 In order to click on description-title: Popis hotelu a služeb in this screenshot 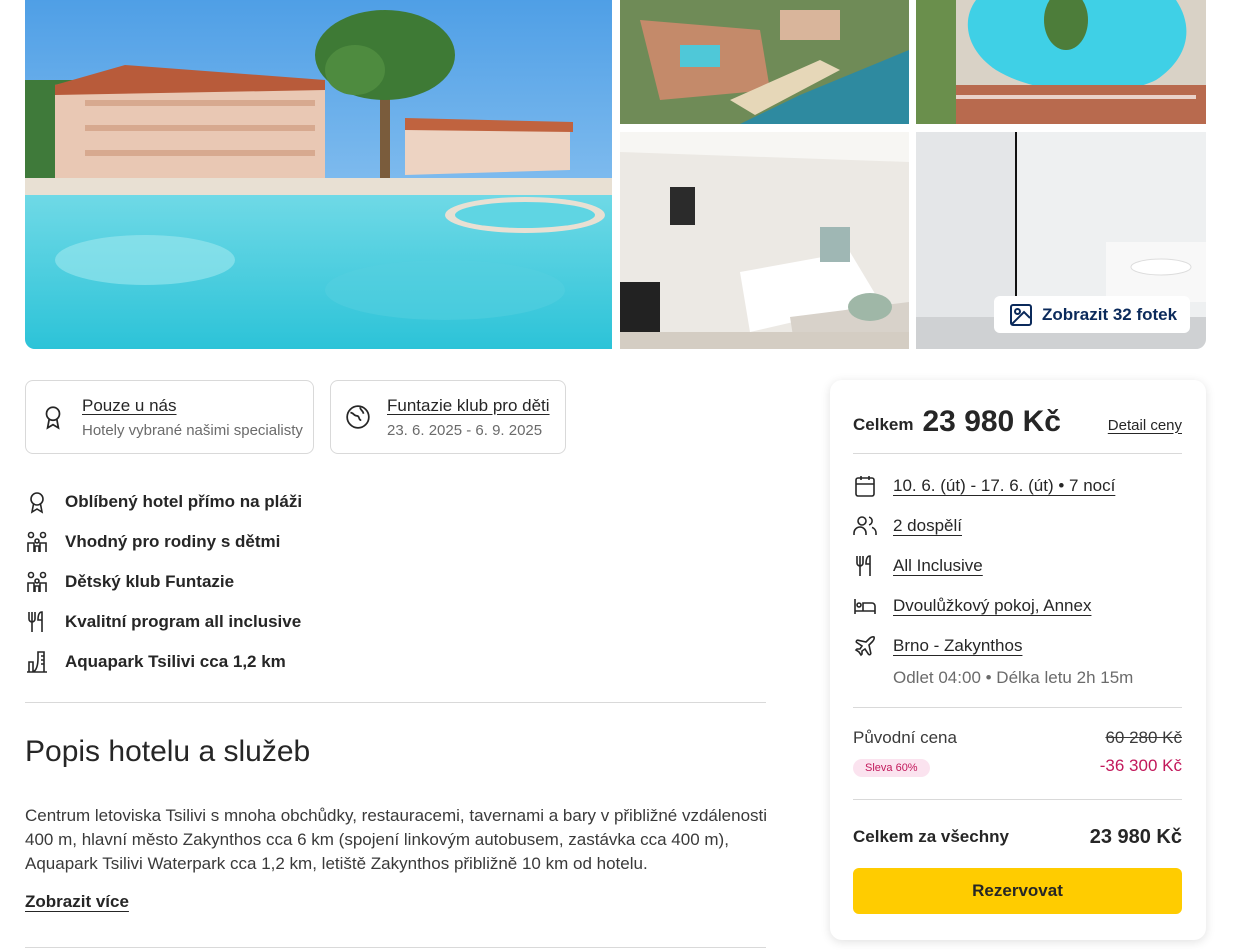, I will do `click(168, 751)`.